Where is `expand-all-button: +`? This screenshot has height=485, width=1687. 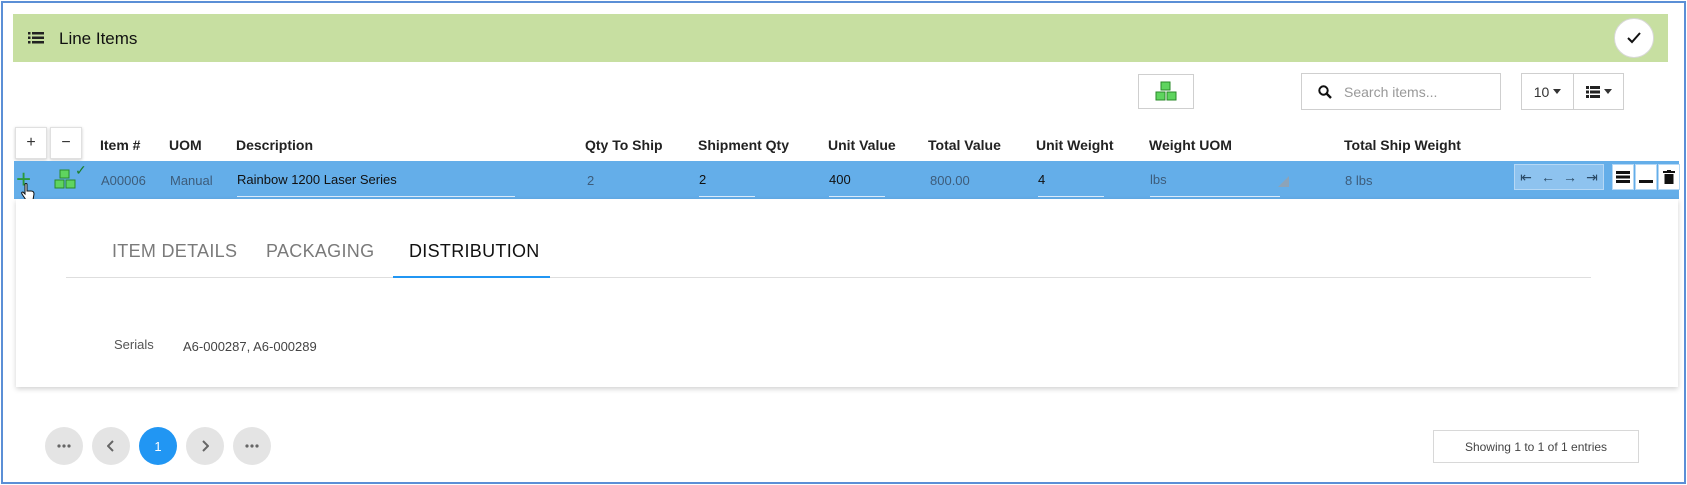 expand-all-button: + is located at coordinates (31, 143).